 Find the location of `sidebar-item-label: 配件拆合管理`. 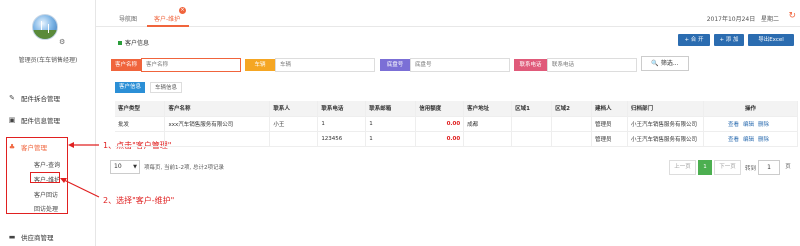

sidebar-item-label: 配件拆合管理 is located at coordinates (40, 99).